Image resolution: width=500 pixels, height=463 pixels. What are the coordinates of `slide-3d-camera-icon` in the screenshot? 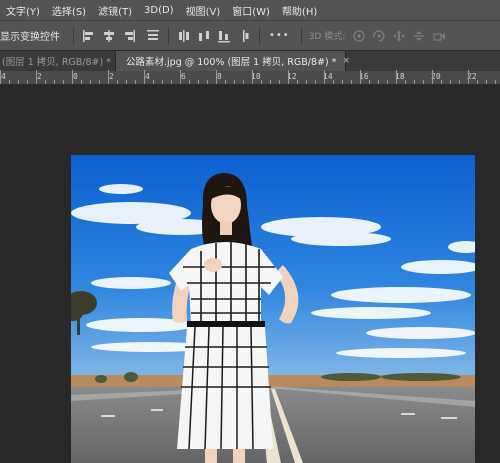 It's located at (419, 36).